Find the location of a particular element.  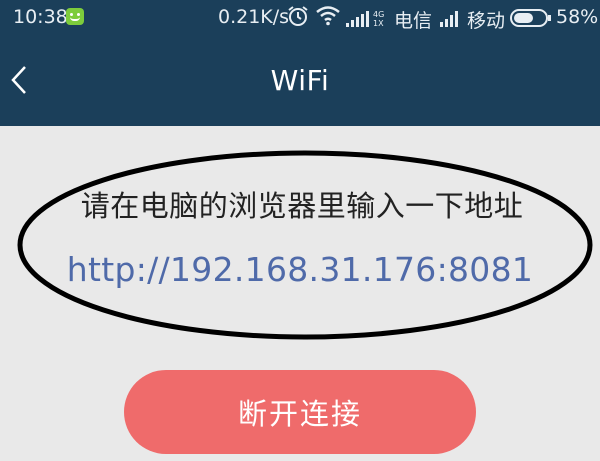

disconnect-button: 断开连接 is located at coordinates (300, 412).